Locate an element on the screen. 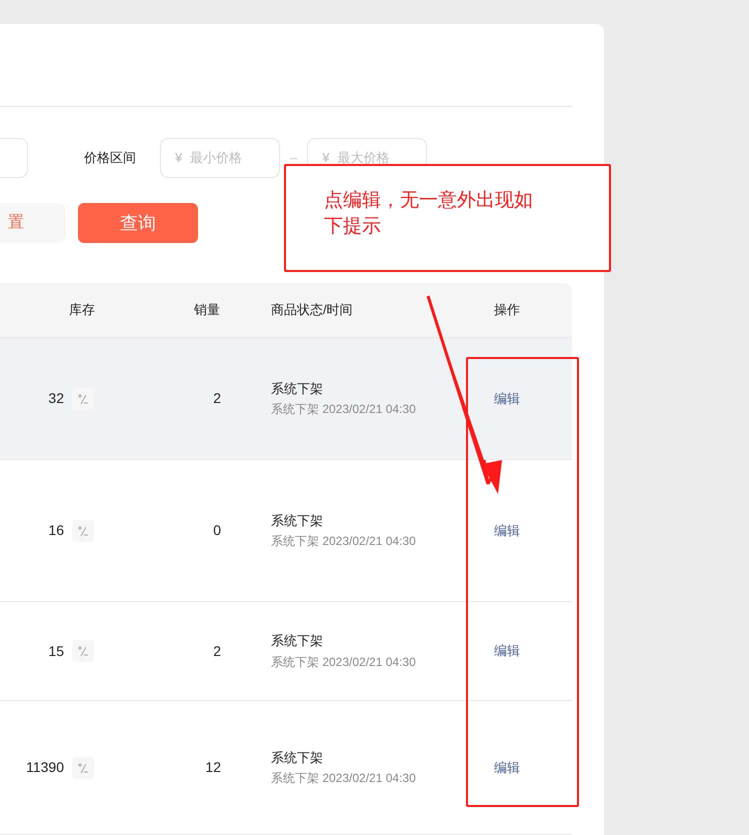 The height and width of the screenshot is (835, 749). column-header: 商品状态/时间 is located at coordinates (312, 310).